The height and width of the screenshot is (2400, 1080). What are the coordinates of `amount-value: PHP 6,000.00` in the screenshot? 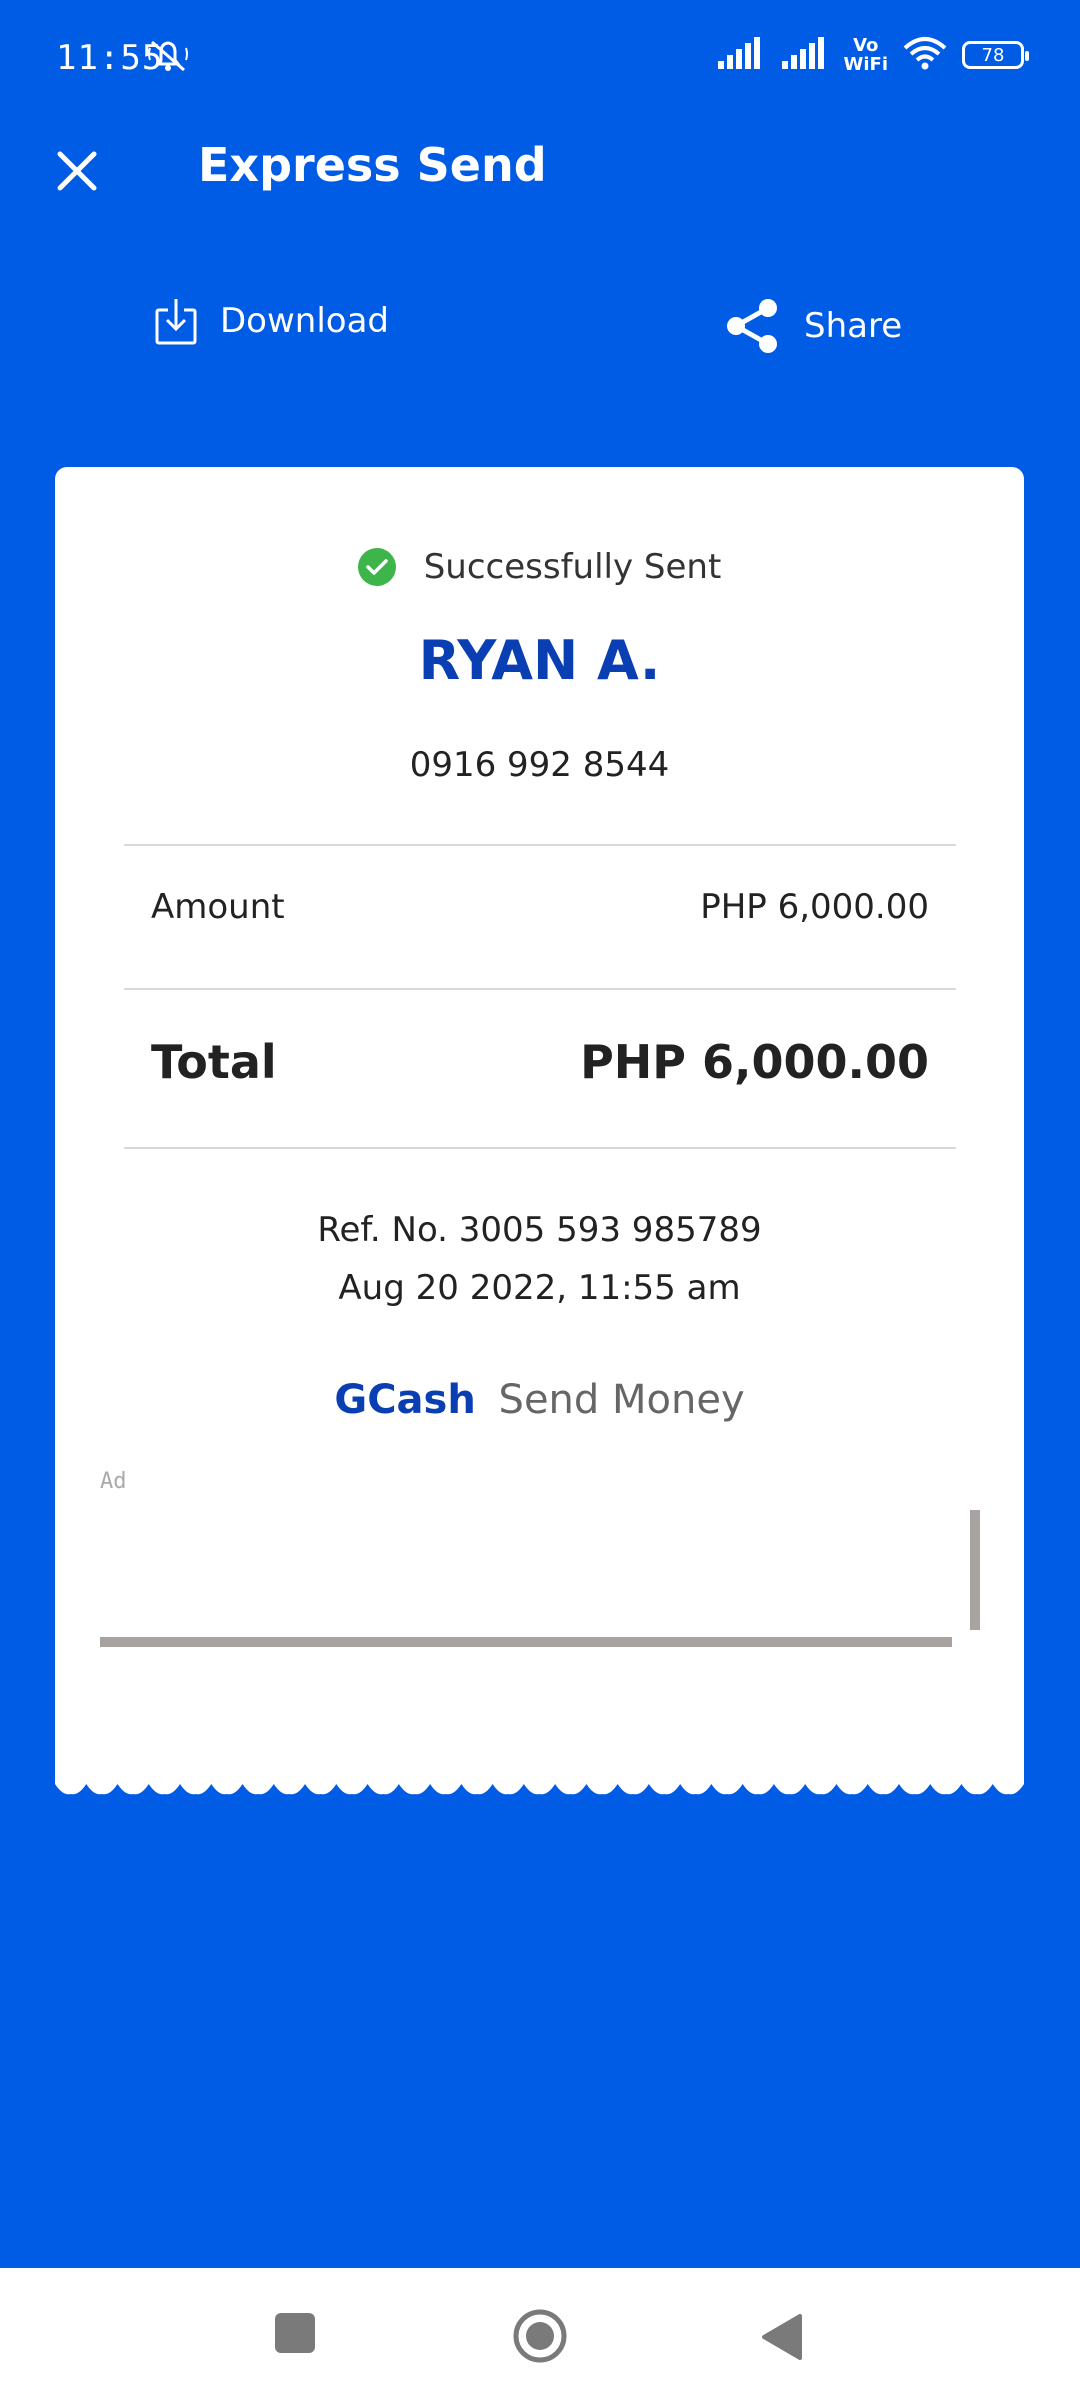 It's located at (814, 907).